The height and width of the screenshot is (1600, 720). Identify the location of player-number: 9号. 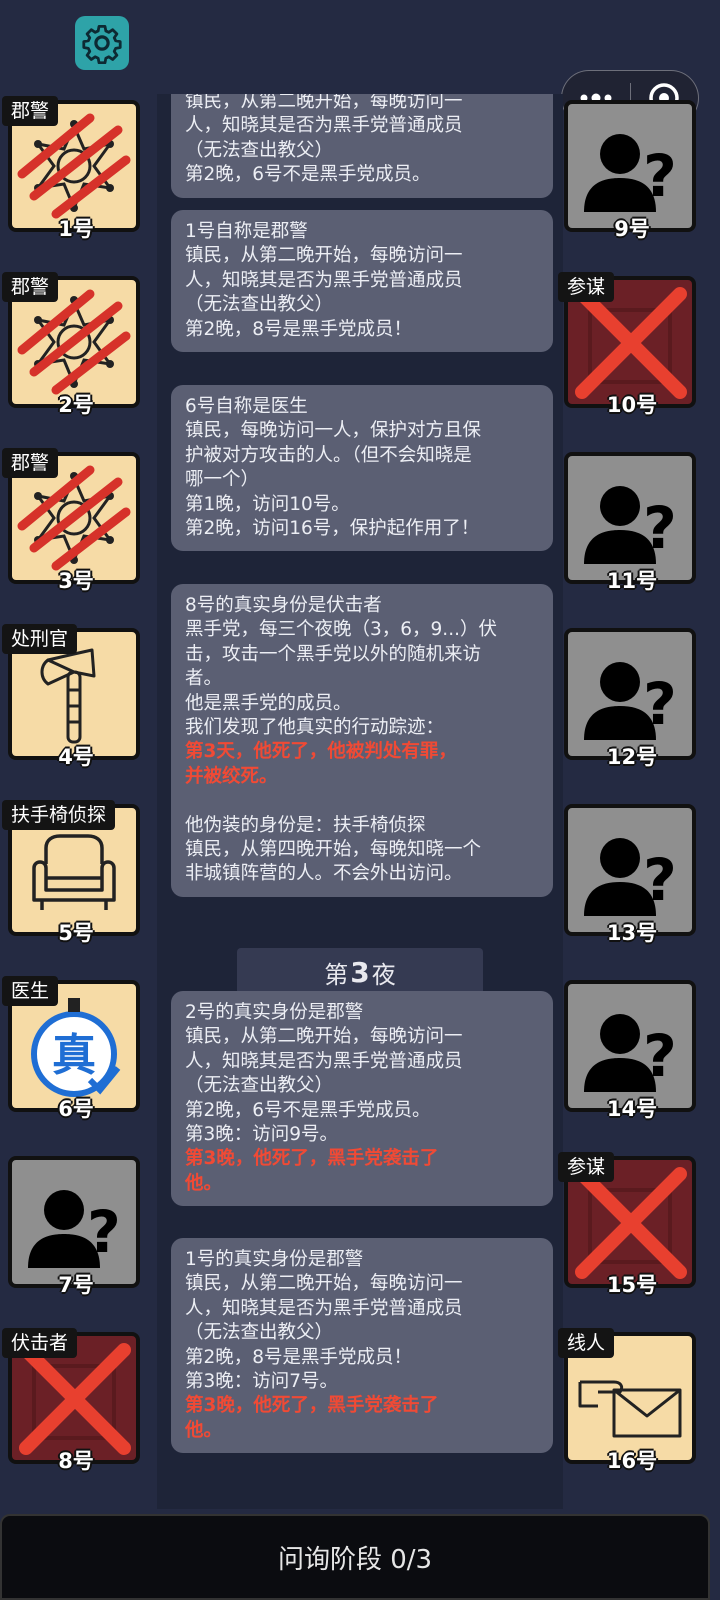
(632, 229).